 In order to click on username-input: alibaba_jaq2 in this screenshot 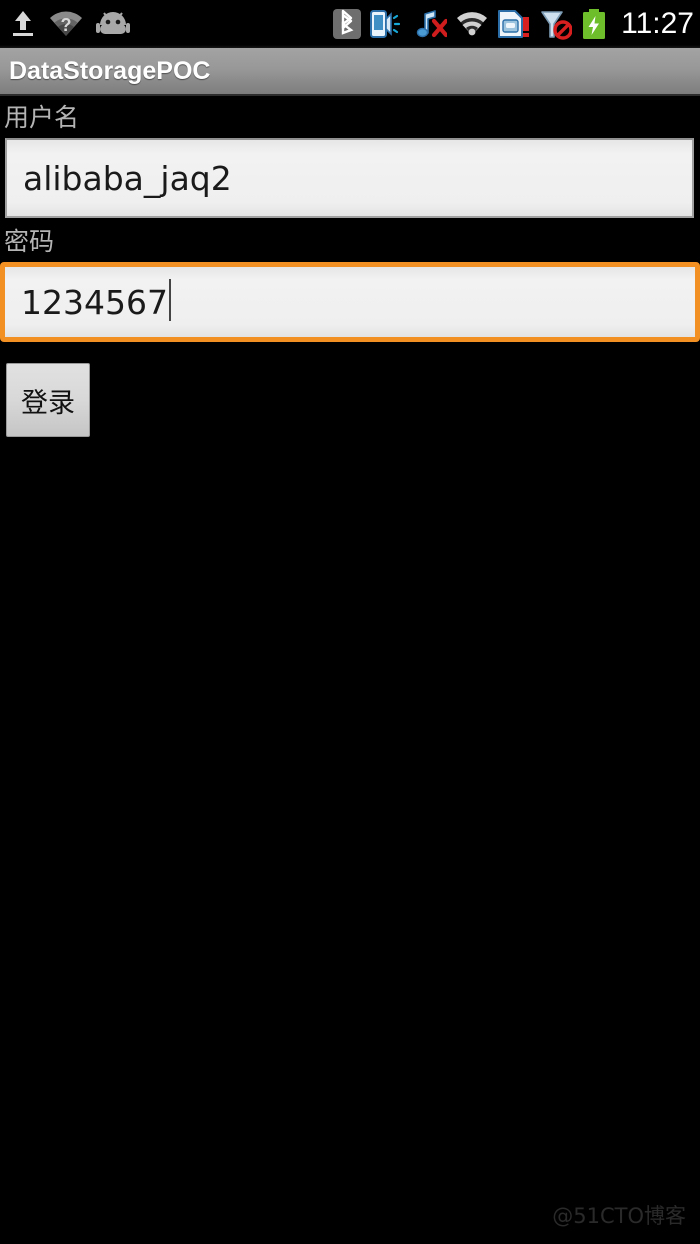, I will do `click(349, 178)`.